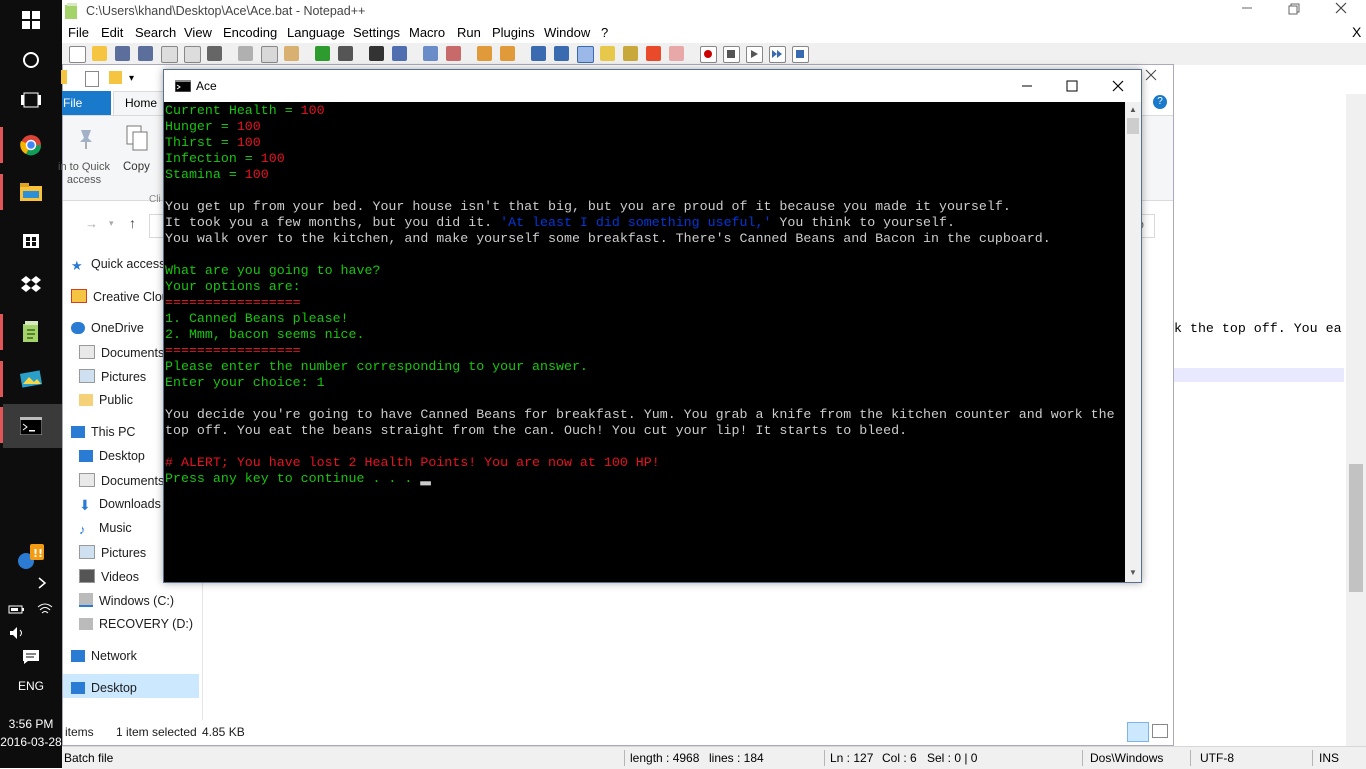  I want to click on paste-icon, so click(291, 53).